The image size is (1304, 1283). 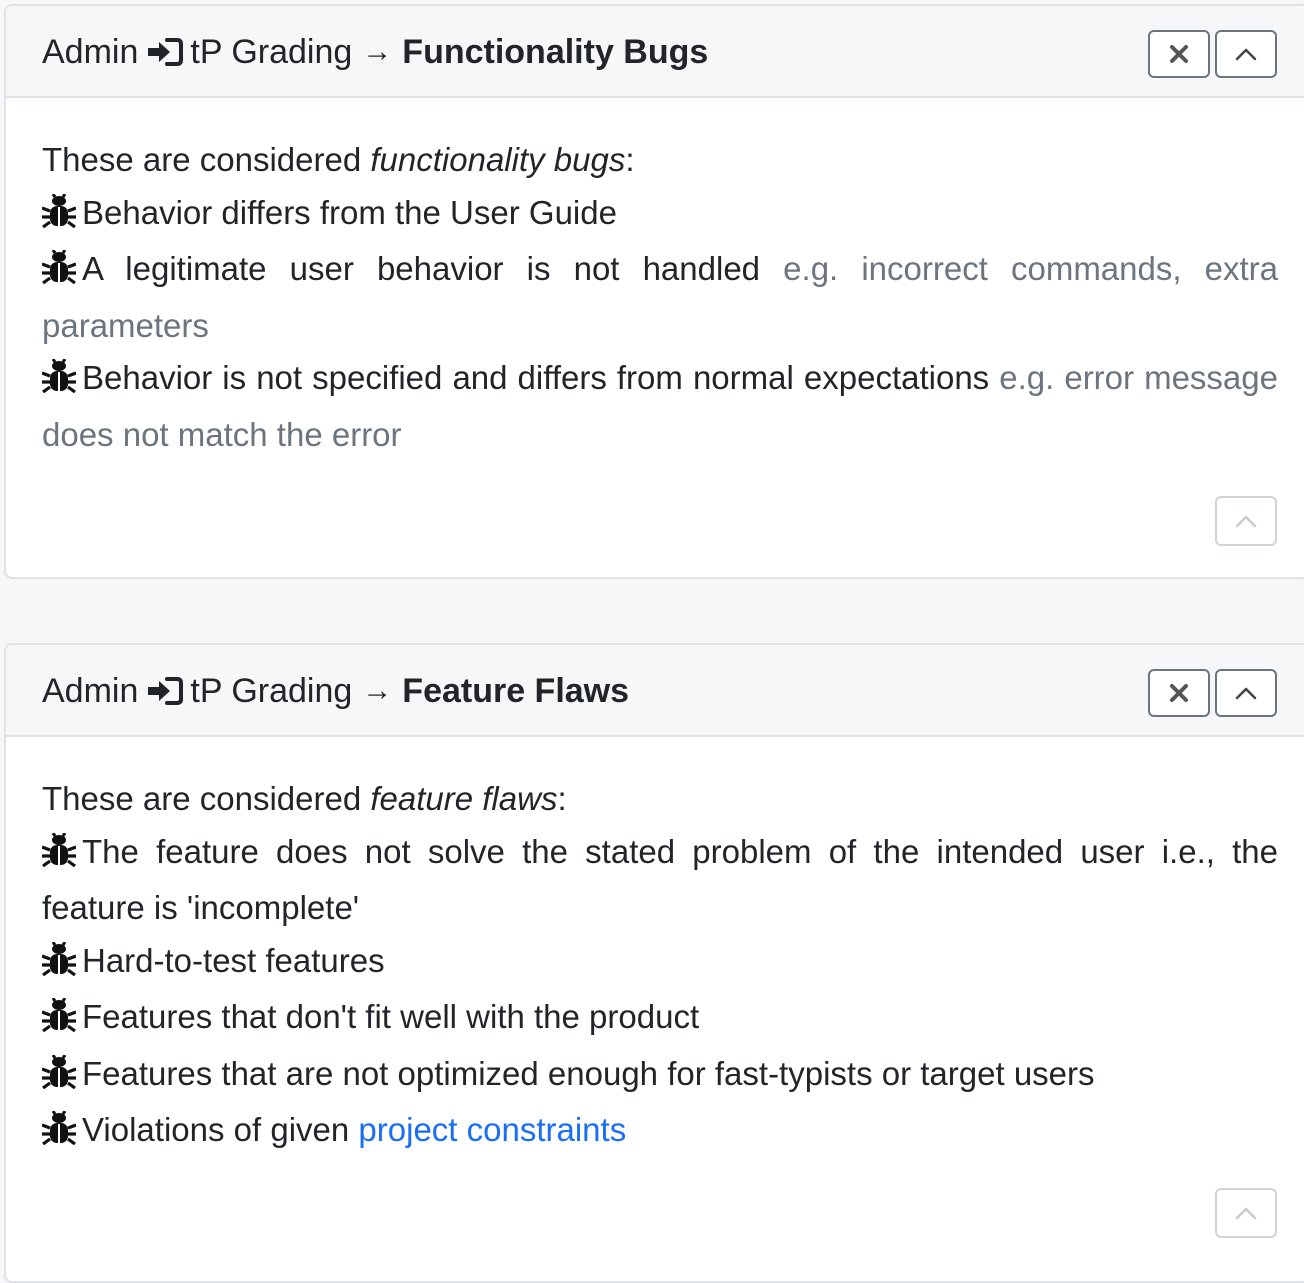 I want to click on breadcrumb: Admin tP Grading → Functionality Bugs, so click(x=375, y=52).